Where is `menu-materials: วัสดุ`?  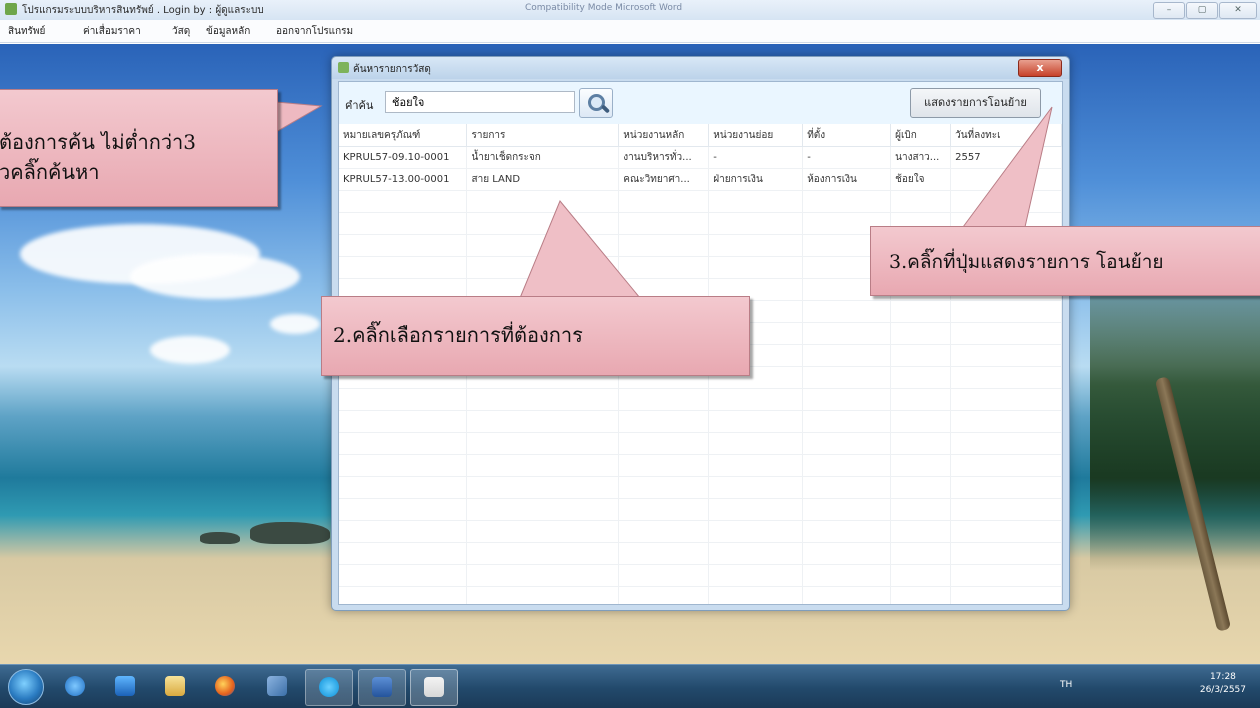
menu-materials: วัสดุ is located at coordinates (181, 31).